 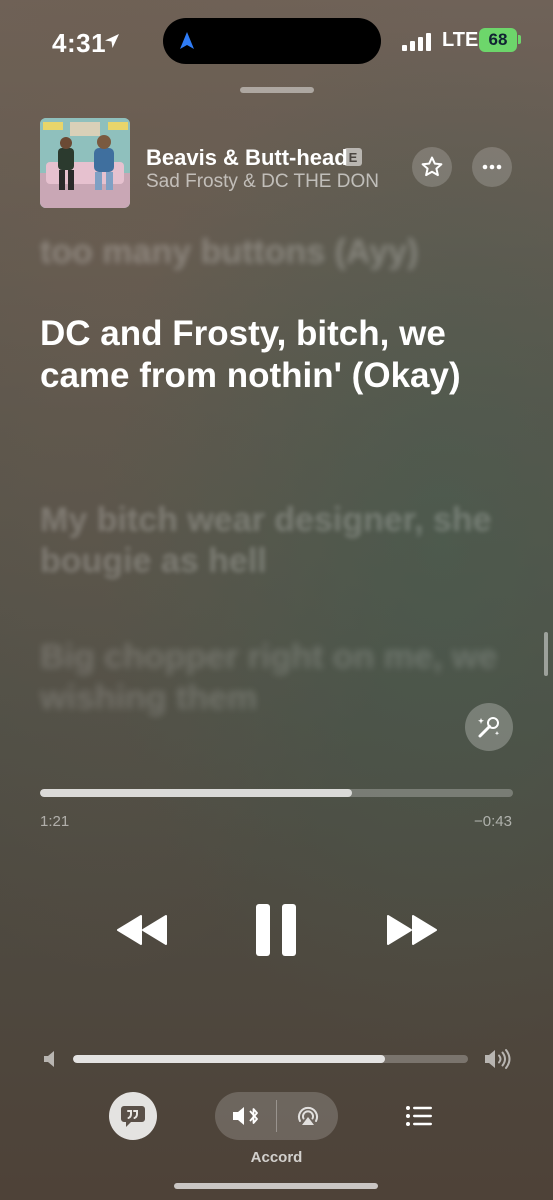 I want to click on location-arrow-icon, so click(x=112, y=41).